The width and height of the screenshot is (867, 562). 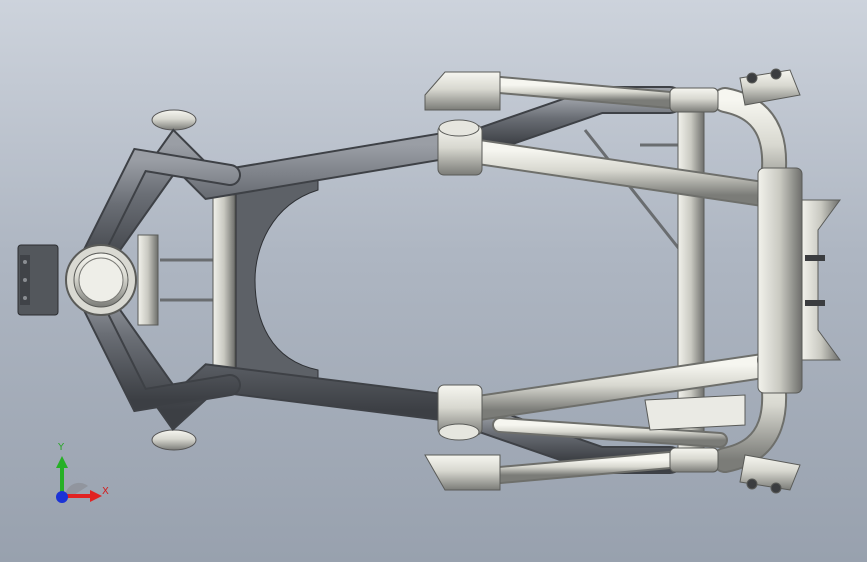 I want to click on triad-x-label: X, so click(x=105, y=491).